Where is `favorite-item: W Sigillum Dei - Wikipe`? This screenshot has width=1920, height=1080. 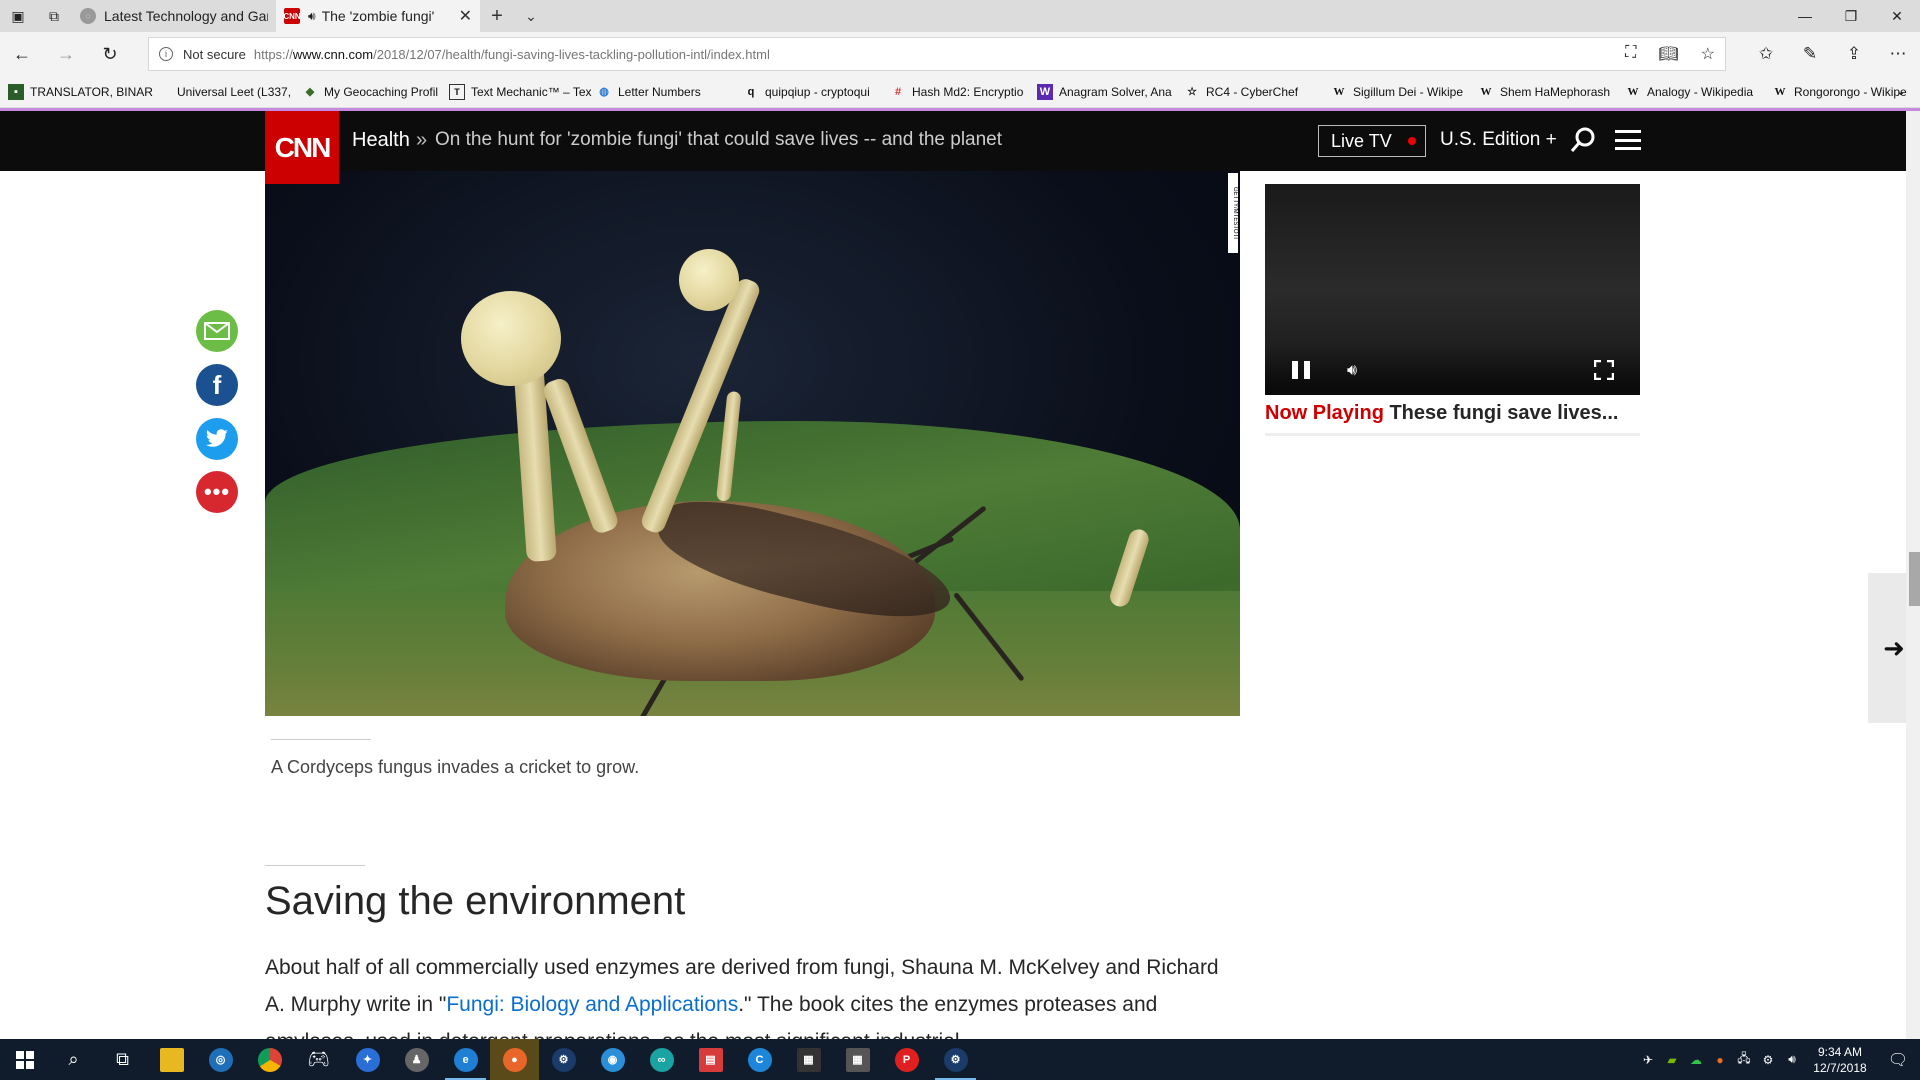 favorite-item: W Sigillum Dei - Wikipe is located at coordinates (1404, 92).